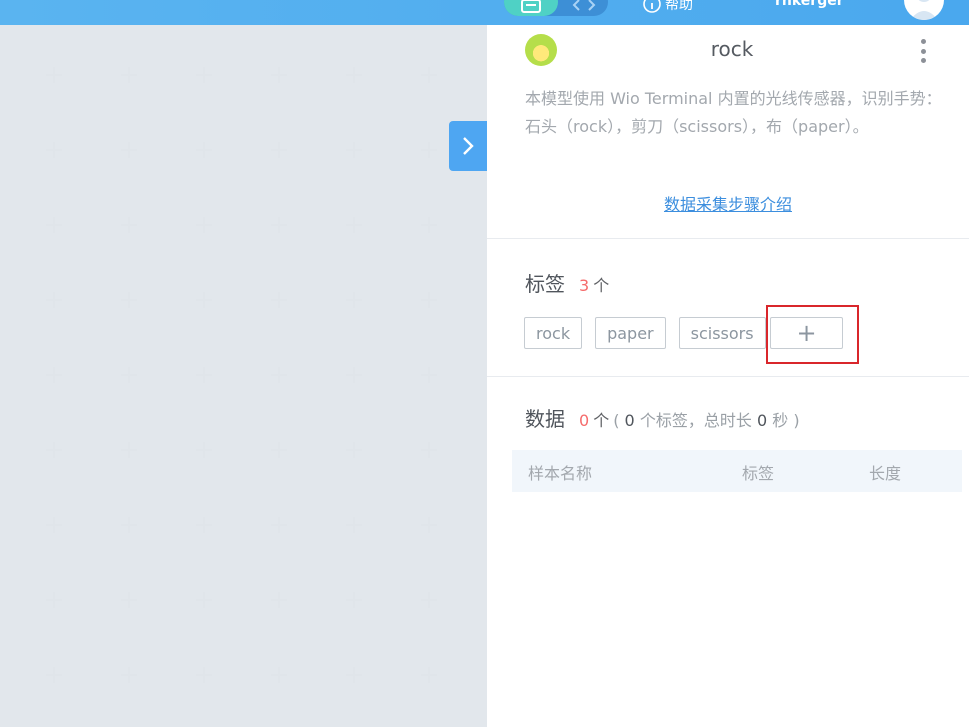 This screenshot has width=969, height=727. I want to click on collapse-panel-button, so click(468, 146).